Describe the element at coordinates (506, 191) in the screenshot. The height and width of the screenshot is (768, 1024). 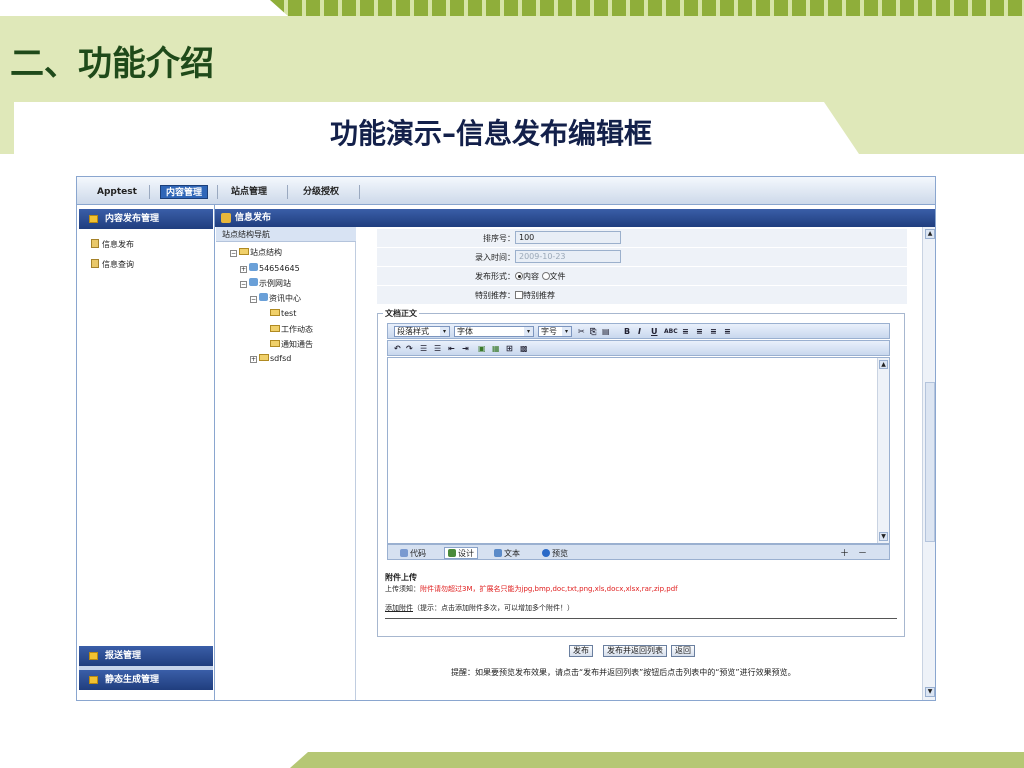
I see `top-navigation: Apptest 内容管理 站点管理 分级授权` at that location.